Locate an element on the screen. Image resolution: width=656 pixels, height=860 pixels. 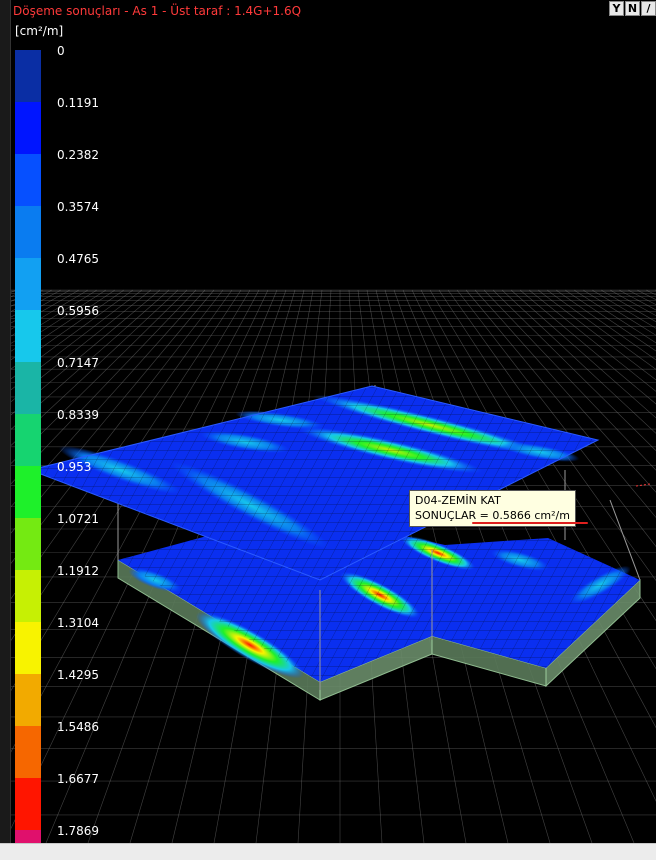
highlight-underline is located at coordinates (530, 523).